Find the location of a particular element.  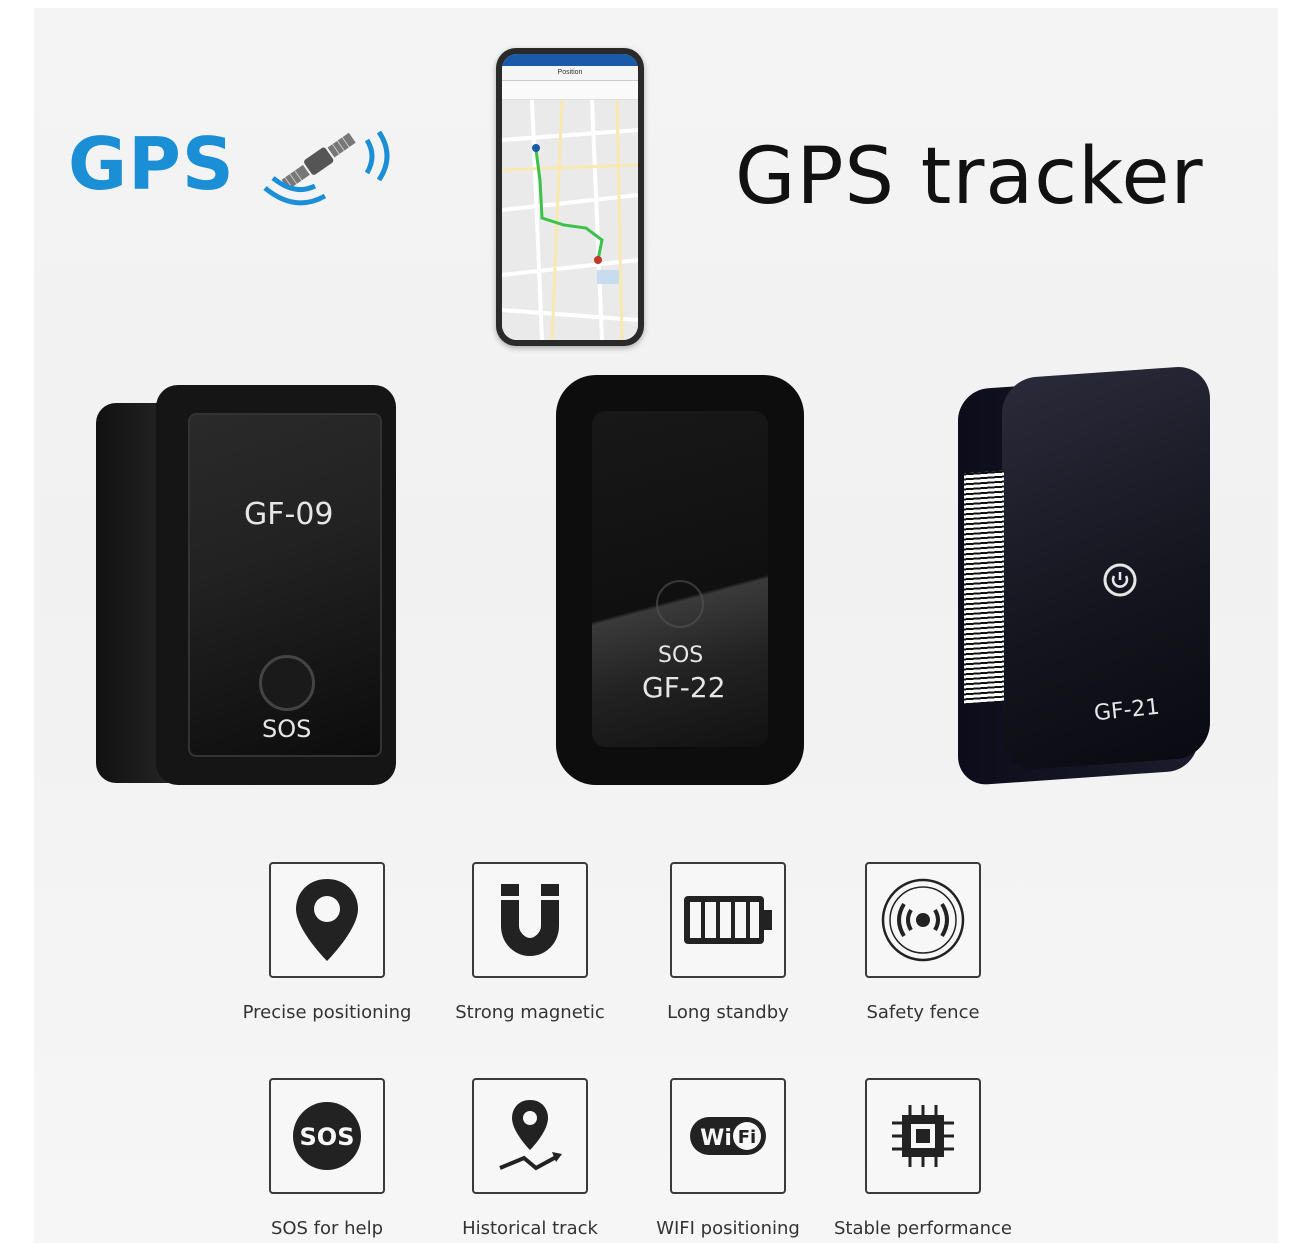

feature-label: SOS for help is located at coordinates (327, 1228).